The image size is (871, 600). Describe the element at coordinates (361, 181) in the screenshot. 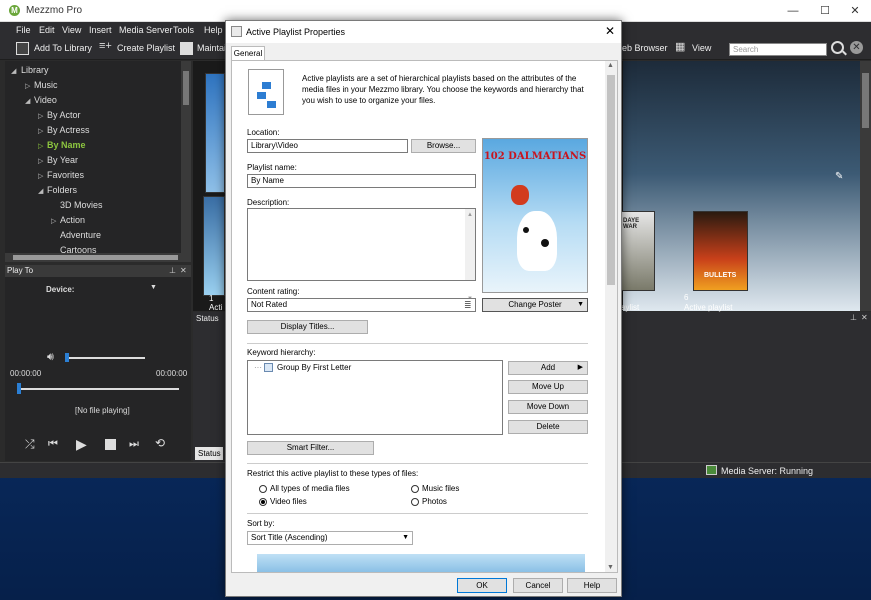

I see `playlist-name-field: By Name` at that location.